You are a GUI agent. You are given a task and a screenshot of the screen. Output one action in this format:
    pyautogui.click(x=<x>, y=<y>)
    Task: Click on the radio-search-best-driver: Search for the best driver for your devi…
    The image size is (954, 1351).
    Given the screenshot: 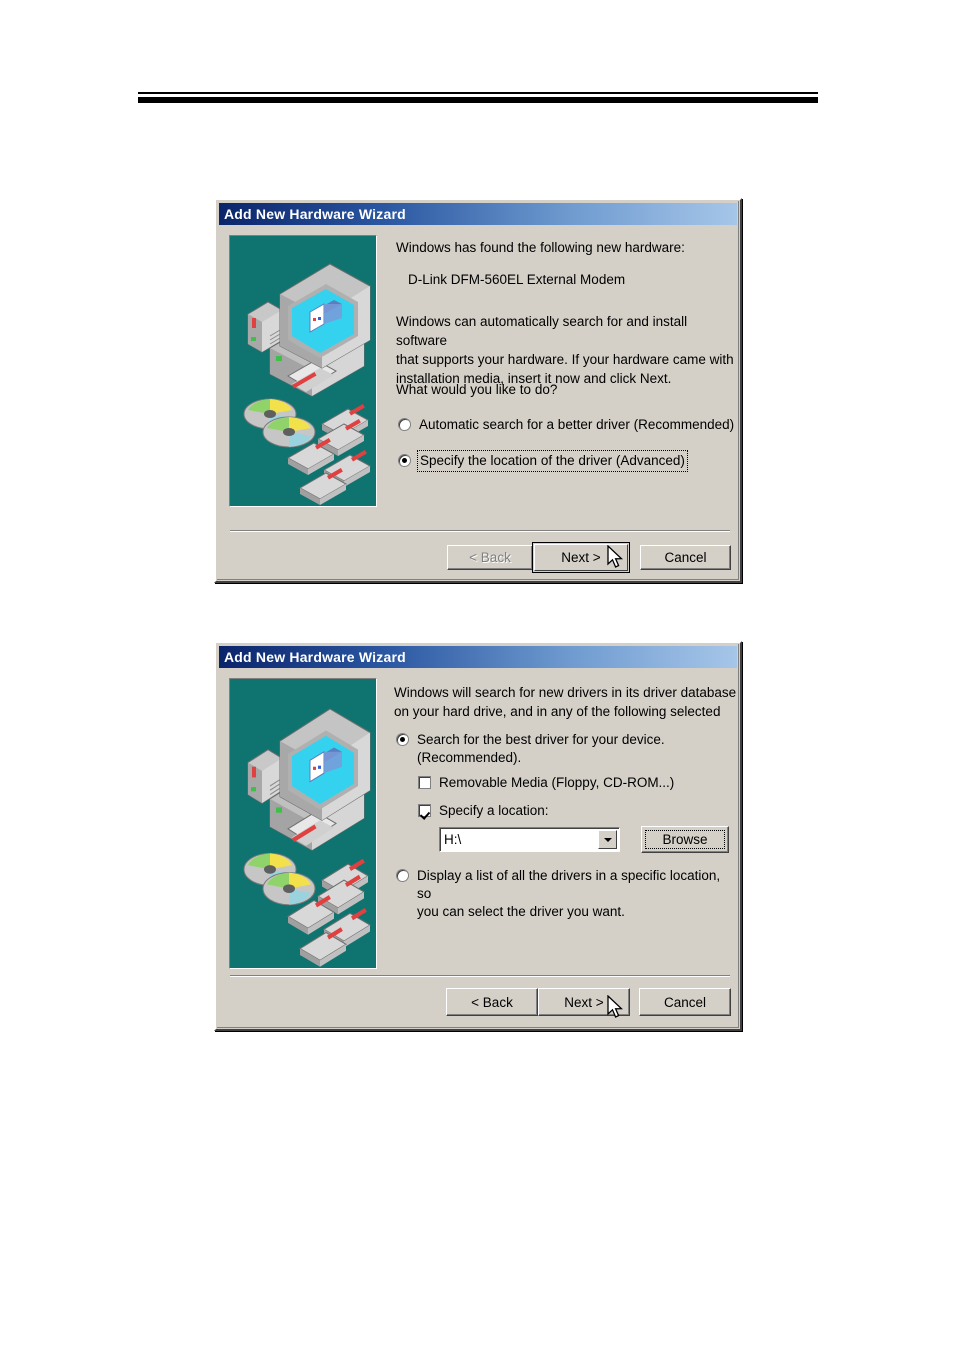 What is the action you would take?
    pyautogui.click(x=561, y=749)
    